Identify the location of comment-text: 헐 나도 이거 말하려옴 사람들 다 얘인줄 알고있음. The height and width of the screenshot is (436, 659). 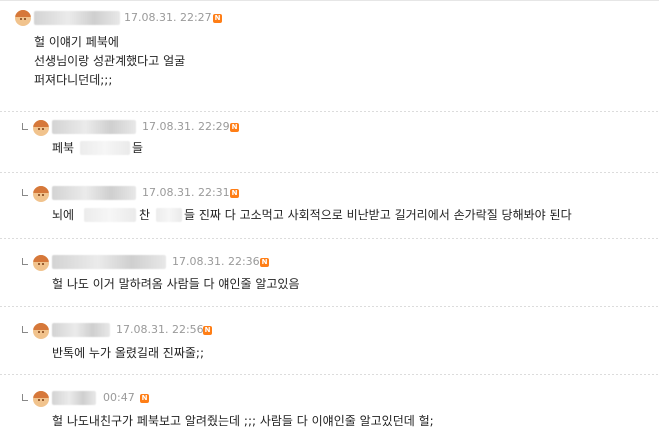
(176, 284).